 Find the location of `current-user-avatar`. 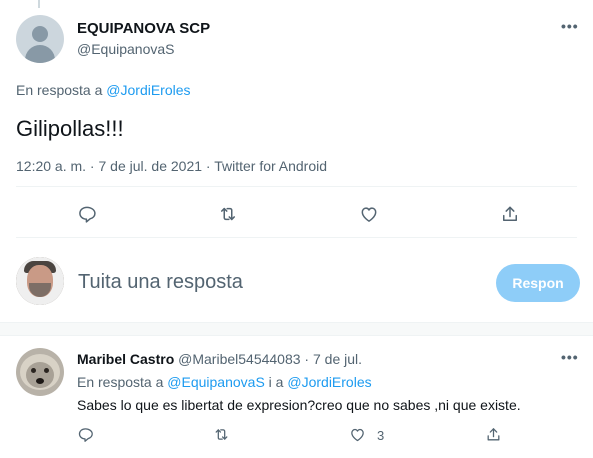

current-user-avatar is located at coordinates (40, 281).